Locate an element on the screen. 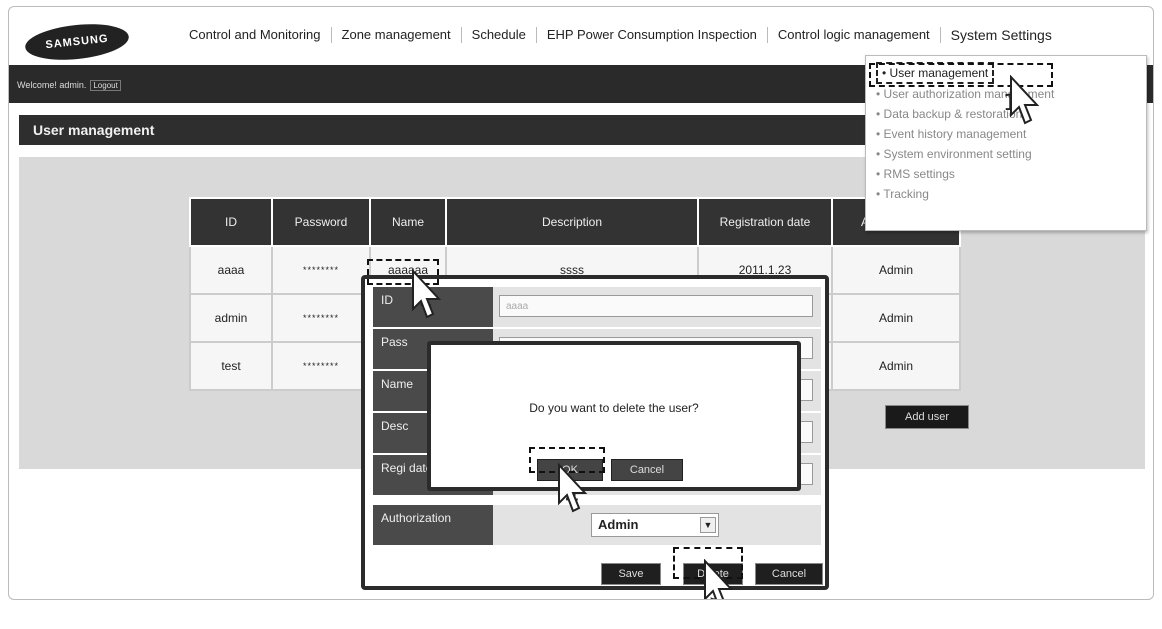 This screenshot has height=629, width=1162. nav-ehp-power: EHP Power Consumption Inspection is located at coordinates (652, 35).